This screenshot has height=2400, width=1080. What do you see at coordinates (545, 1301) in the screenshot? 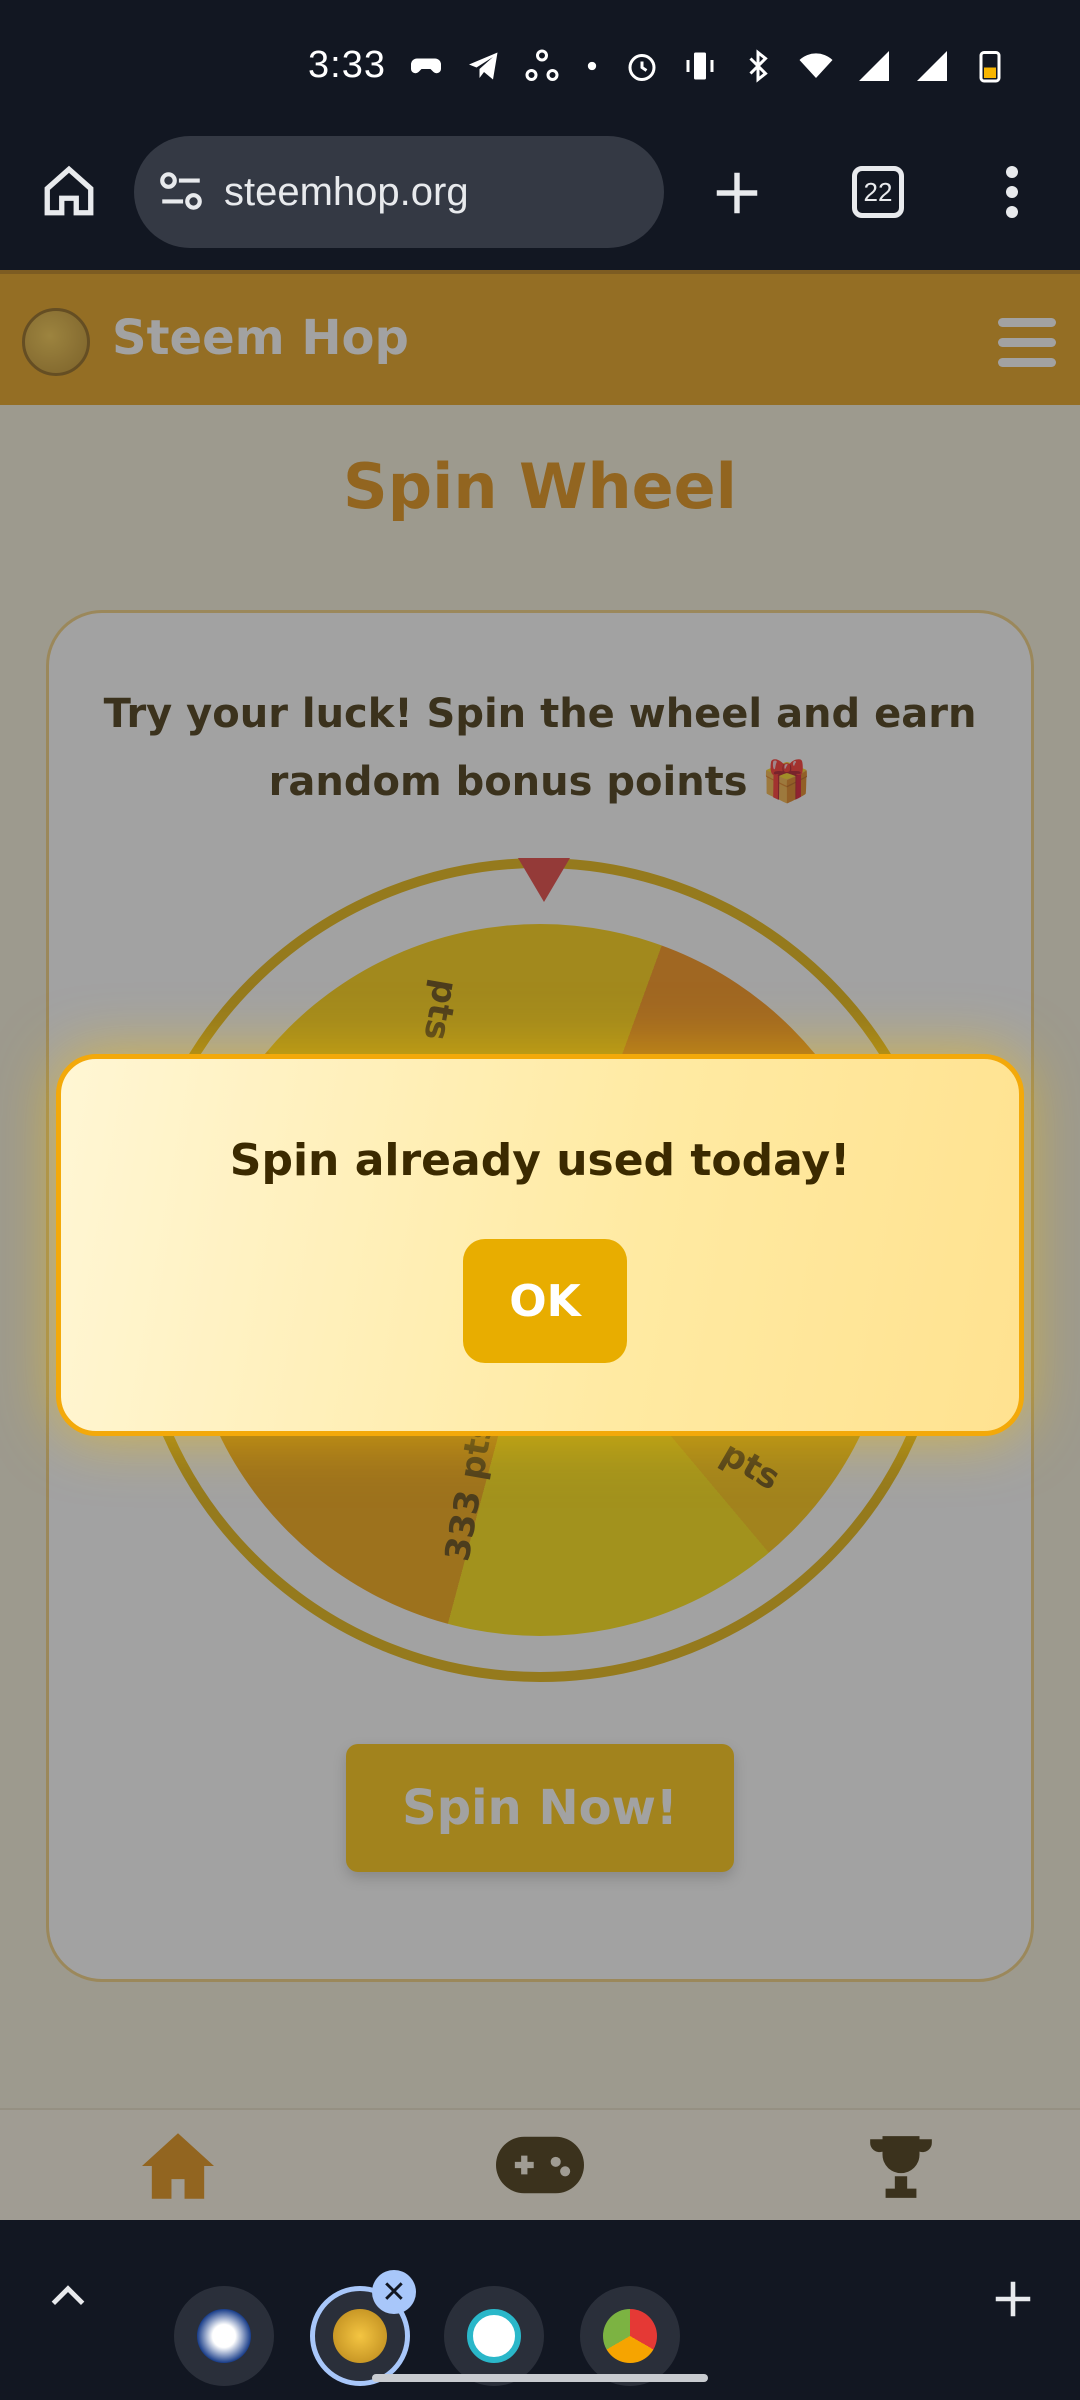
I see `ok-button: OK` at bounding box center [545, 1301].